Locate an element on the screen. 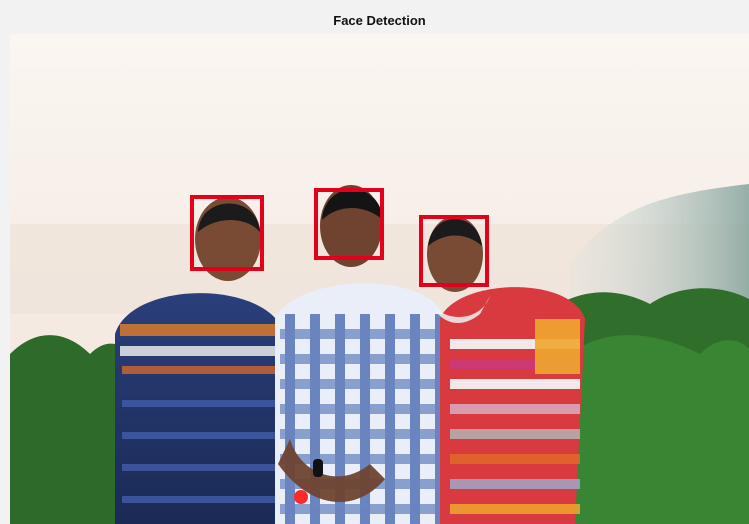 The width and height of the screenshot is (749, 524). red-marker is located at coordinates (301, 497).